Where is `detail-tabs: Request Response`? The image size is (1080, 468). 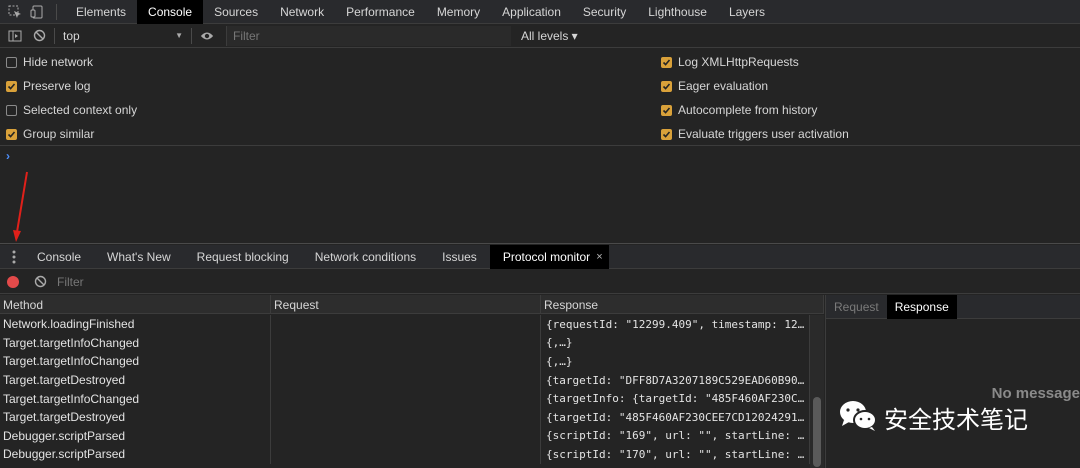 detail-tabs: Request Response is located at coordinates (953, 307).